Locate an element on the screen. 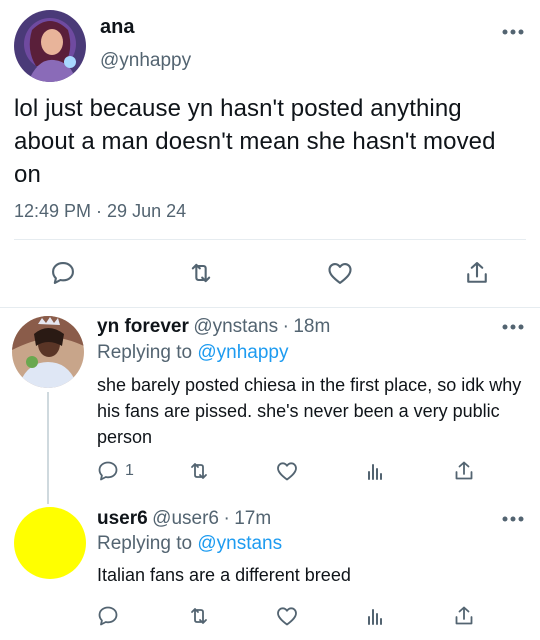  reply-time: 18m is located at coordinates (311, 326).